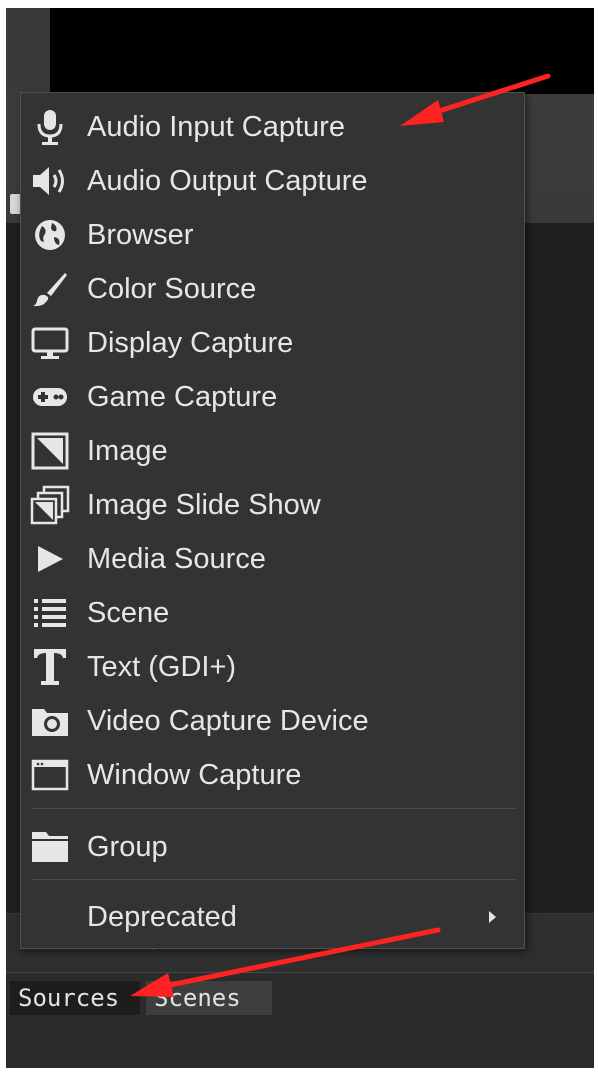  Describe the element at coordinates (50, 559) in the screenshot. I see `play-icon` at that location.